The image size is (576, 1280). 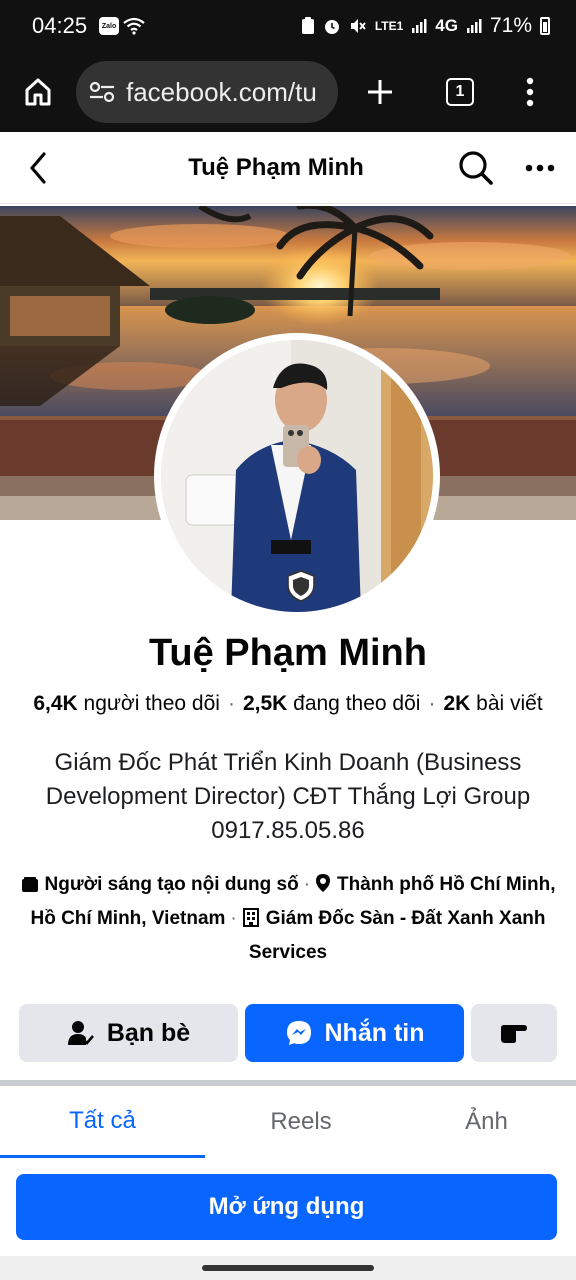 I want to click on messenger-icon, so click(x=298, y=1033).